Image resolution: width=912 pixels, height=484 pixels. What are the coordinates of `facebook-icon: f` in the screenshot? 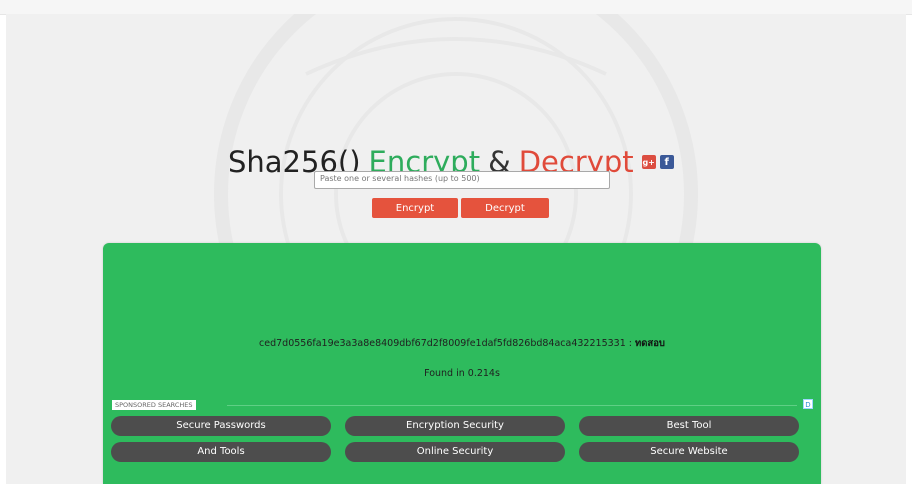 It's located at (666, 162).